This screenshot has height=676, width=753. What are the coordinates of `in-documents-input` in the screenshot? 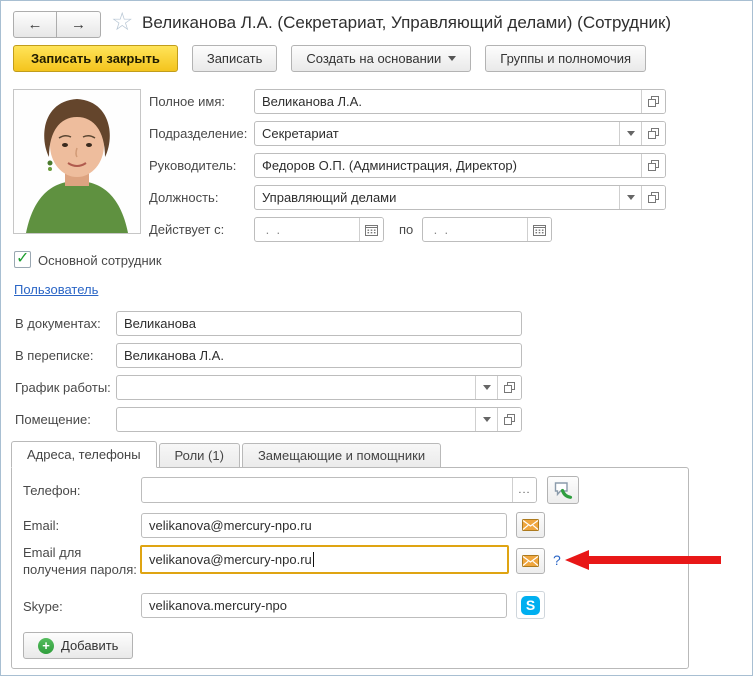 It's located at (319, 323).